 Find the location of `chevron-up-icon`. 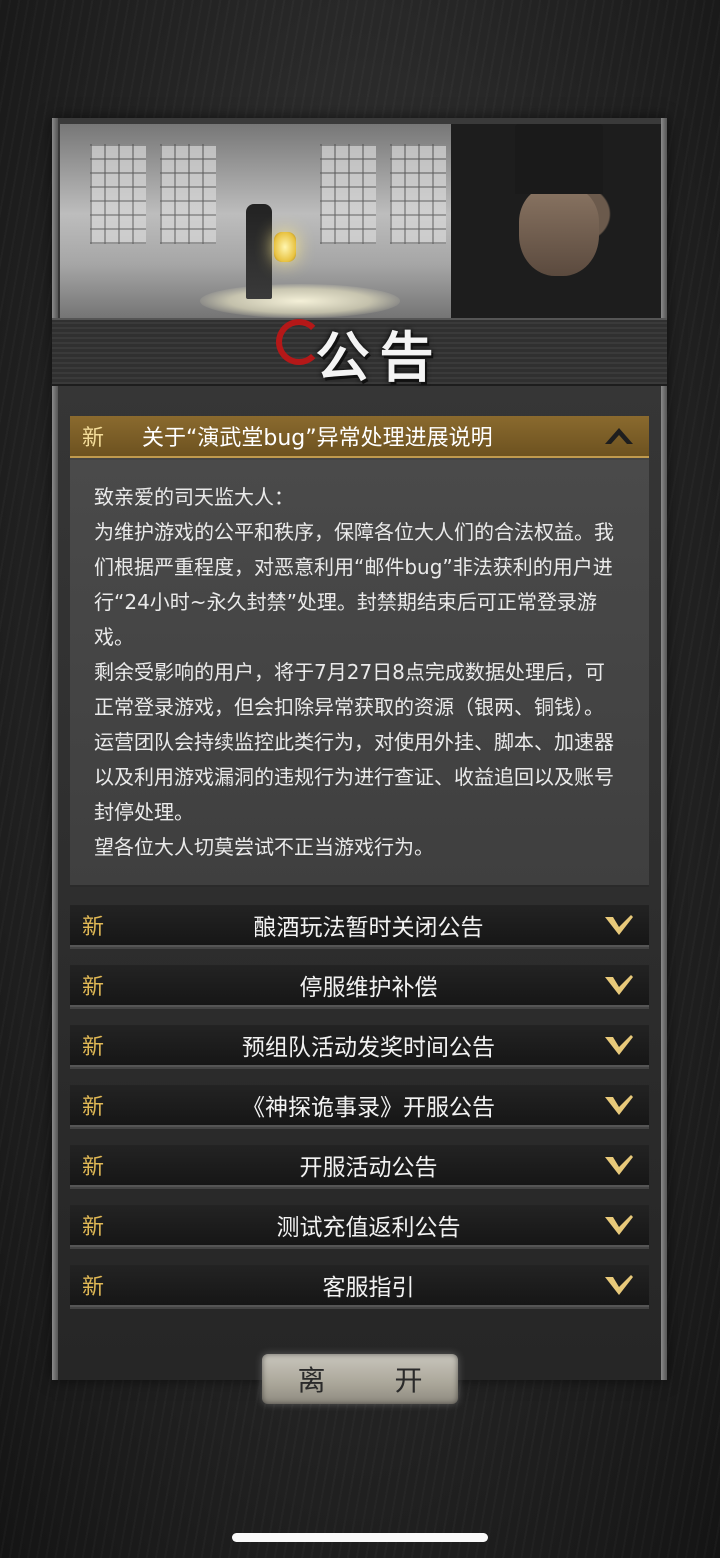

chevron-up-icon is located at coordinates (619, 436).